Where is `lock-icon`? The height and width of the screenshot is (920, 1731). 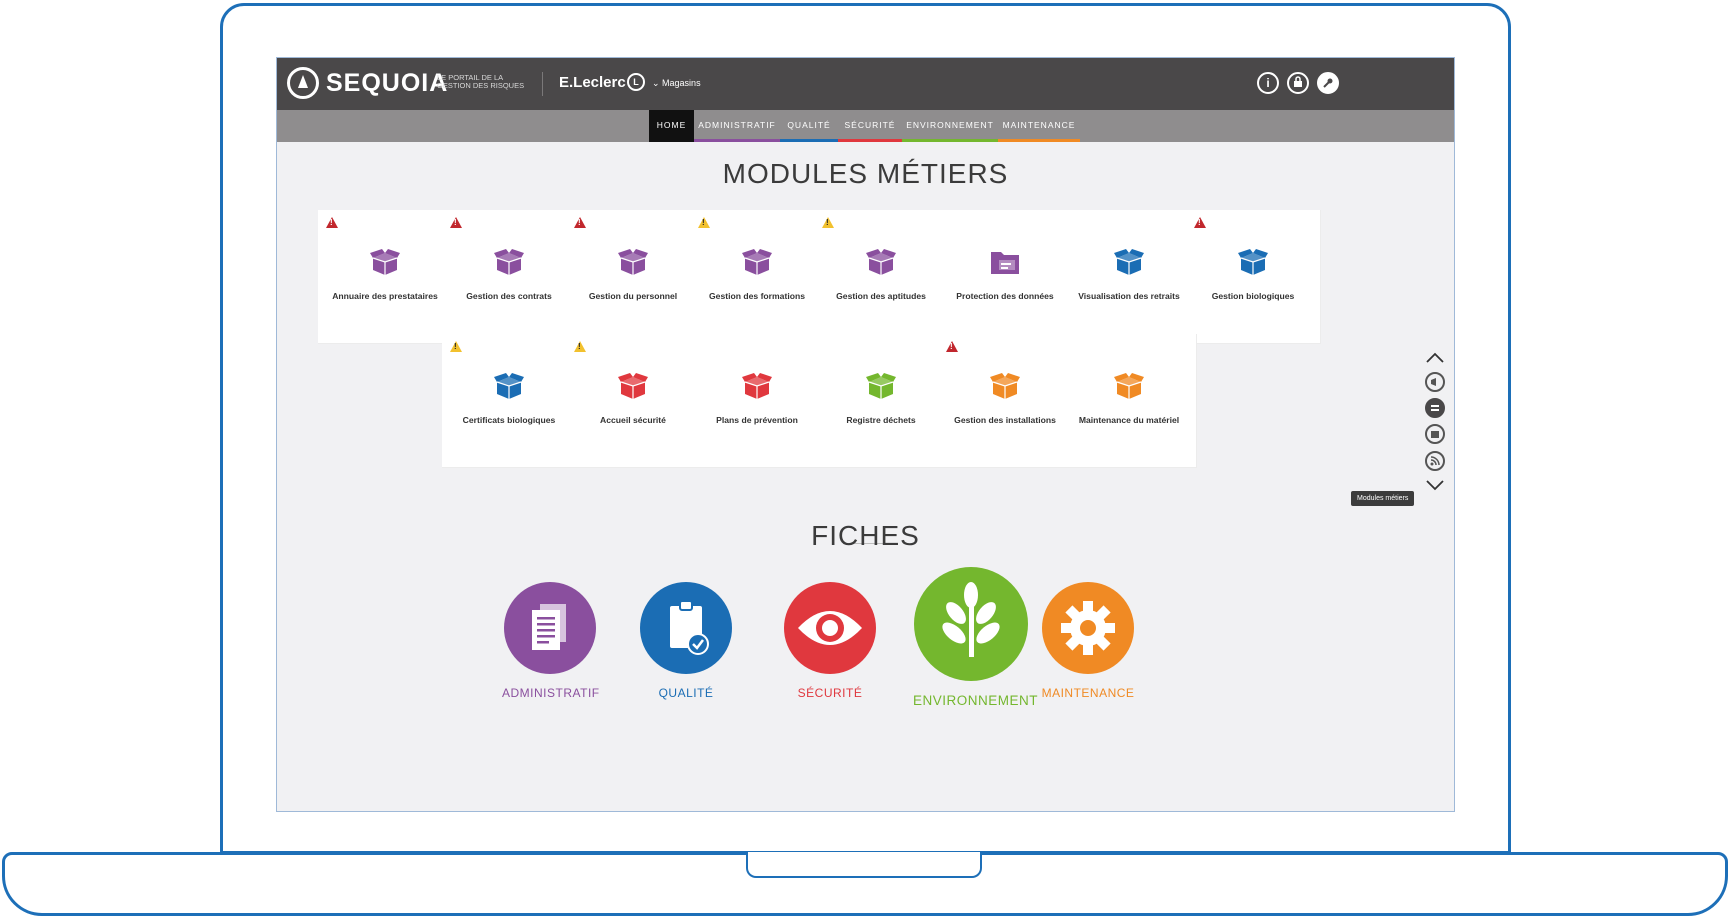 lock-icon is located at coordinates (1298, 83).